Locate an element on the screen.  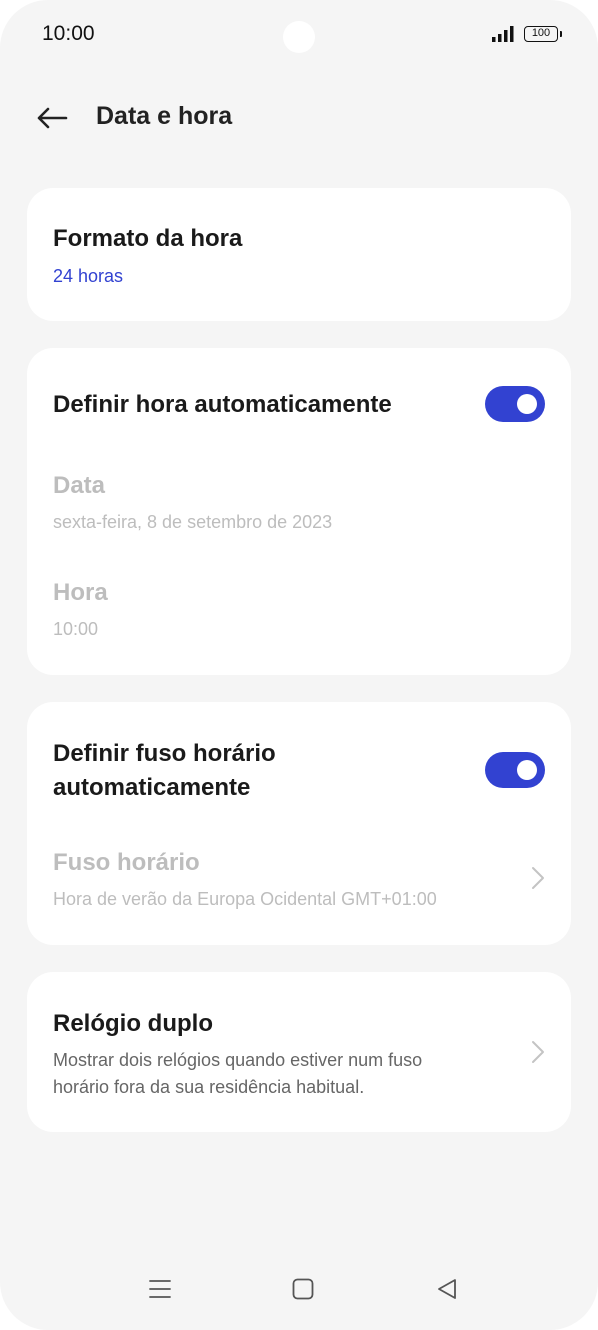
time-format-card: Formato da hora 24 horas is located at coordinates (299, 254).